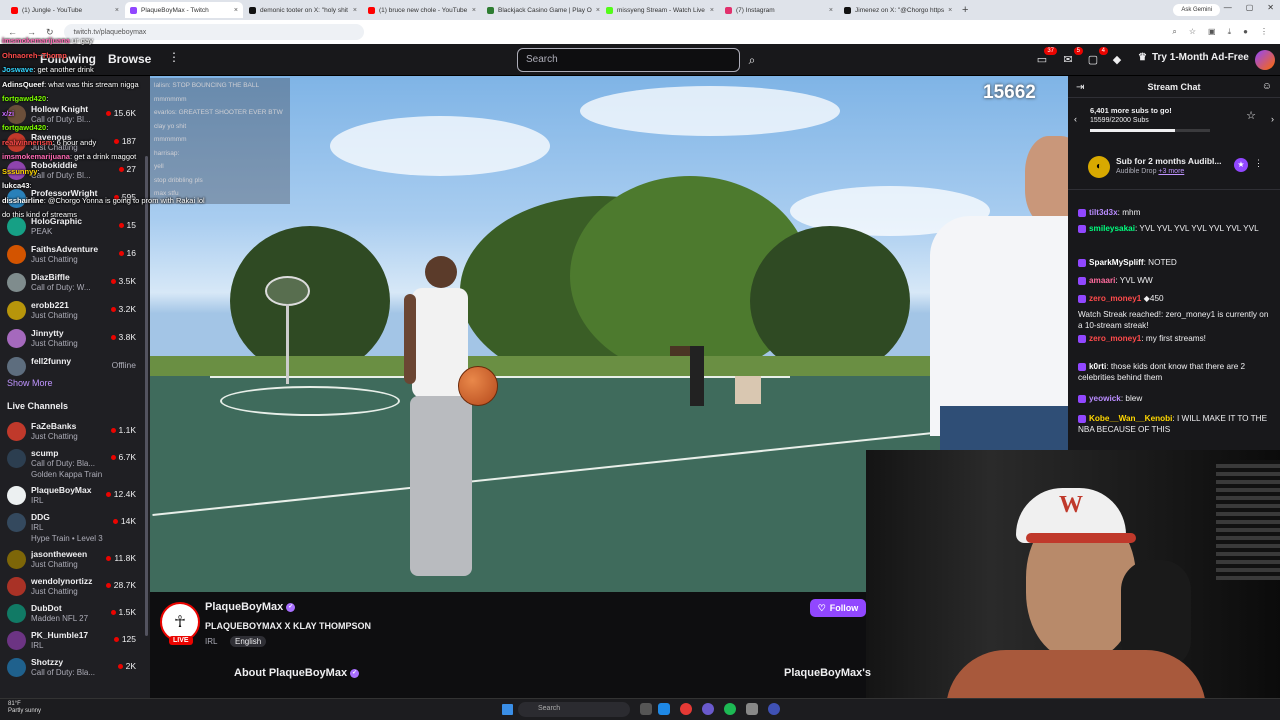  What do you see at coordinates (14, 10) in the screenshot?
I see `tab-favicon-icon` at bounding box center [14, 10].